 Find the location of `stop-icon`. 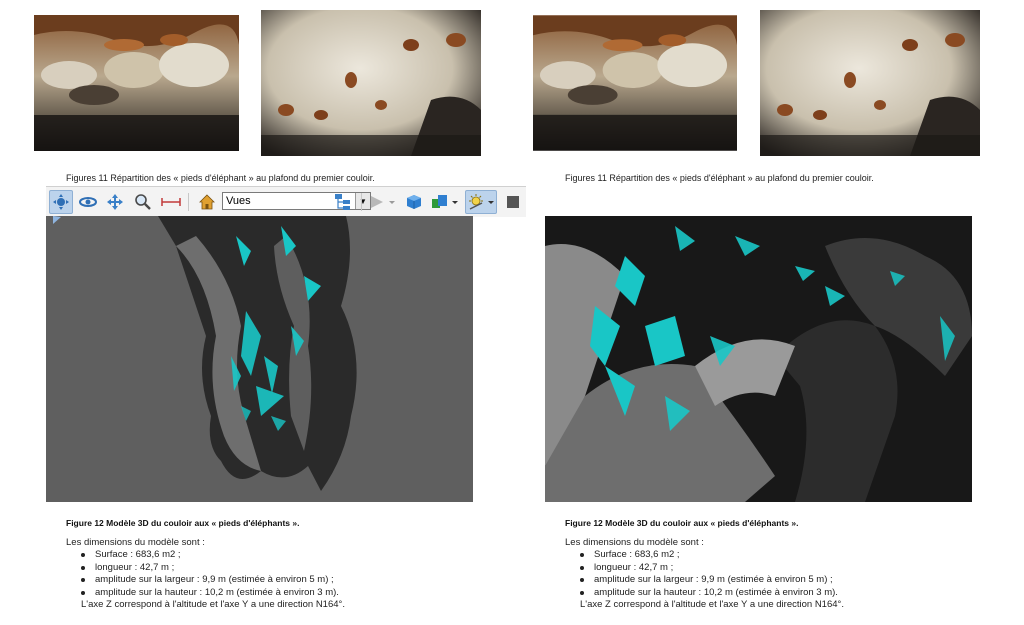

stop-icon is located at coordinates (513, 202).